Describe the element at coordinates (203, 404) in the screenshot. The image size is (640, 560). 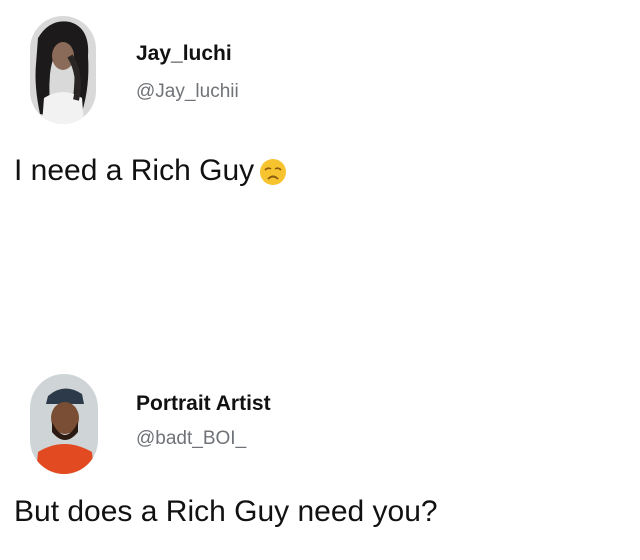
I see `display-name: Portrait Artist` at that location.